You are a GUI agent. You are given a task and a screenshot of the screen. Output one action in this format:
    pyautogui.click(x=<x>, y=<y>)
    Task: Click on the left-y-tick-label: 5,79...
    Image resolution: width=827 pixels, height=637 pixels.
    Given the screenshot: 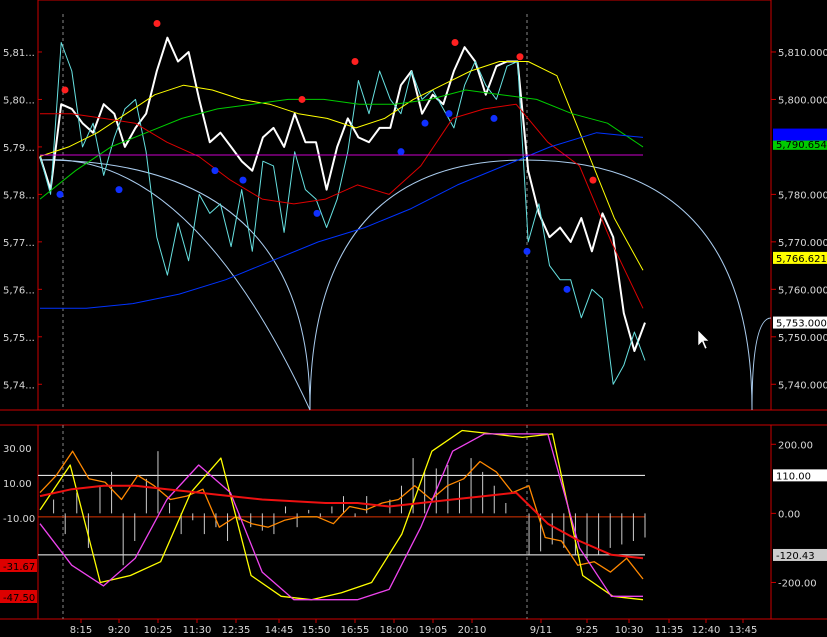 What is the action you would take?
    pyautogui.click(x=19, y=148)
    